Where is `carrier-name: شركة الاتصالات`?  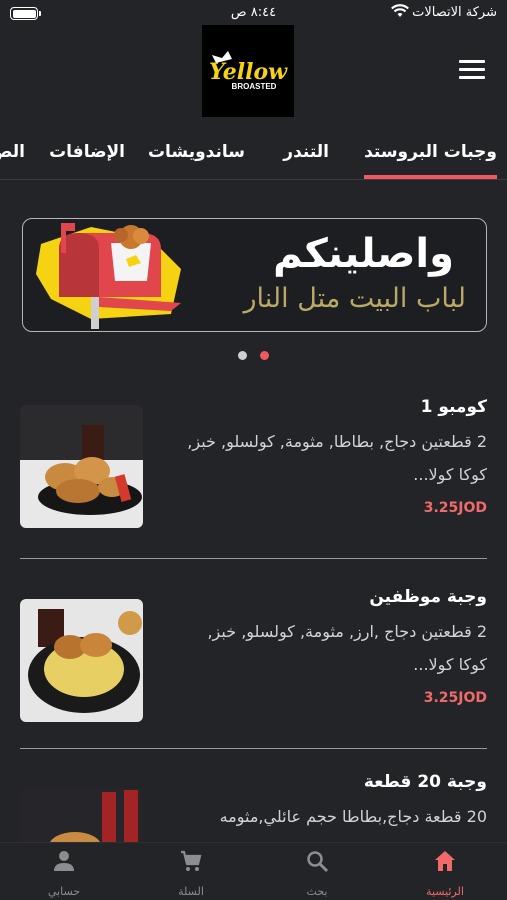 carrier-name: شركة الاتصالات is located at coordinates (454, 12).